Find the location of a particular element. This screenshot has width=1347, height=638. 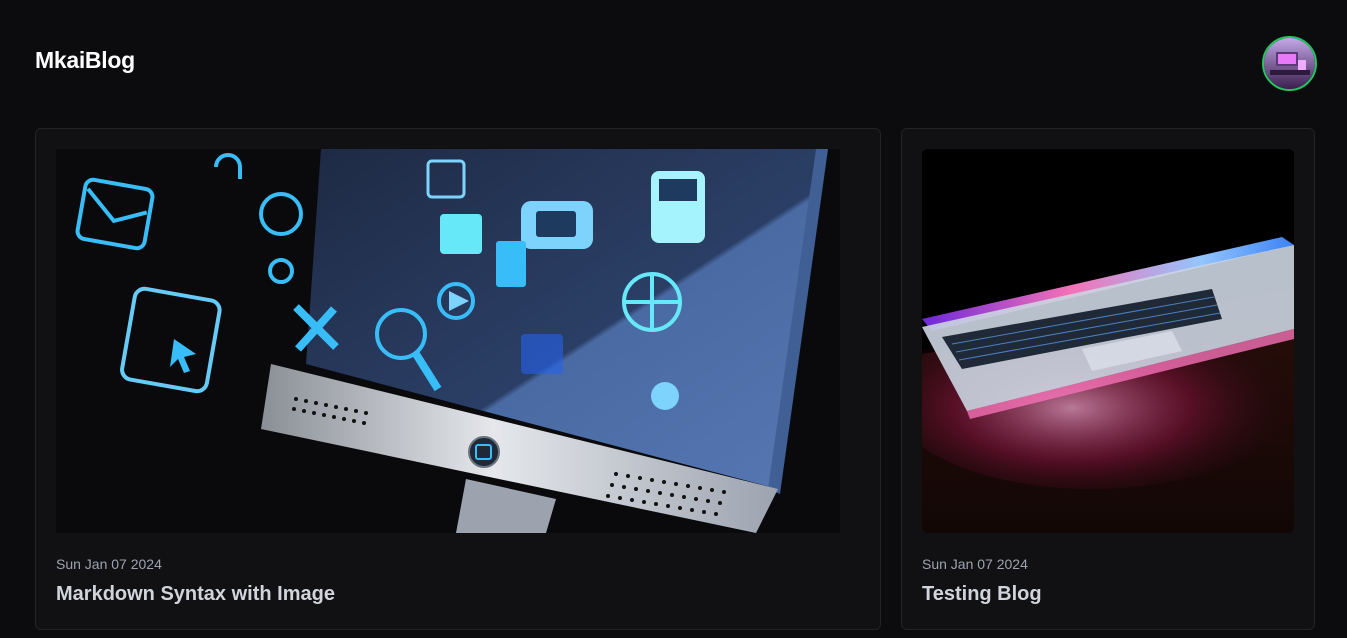

post-title: Testing Blog is located at coordinates (982, 594).